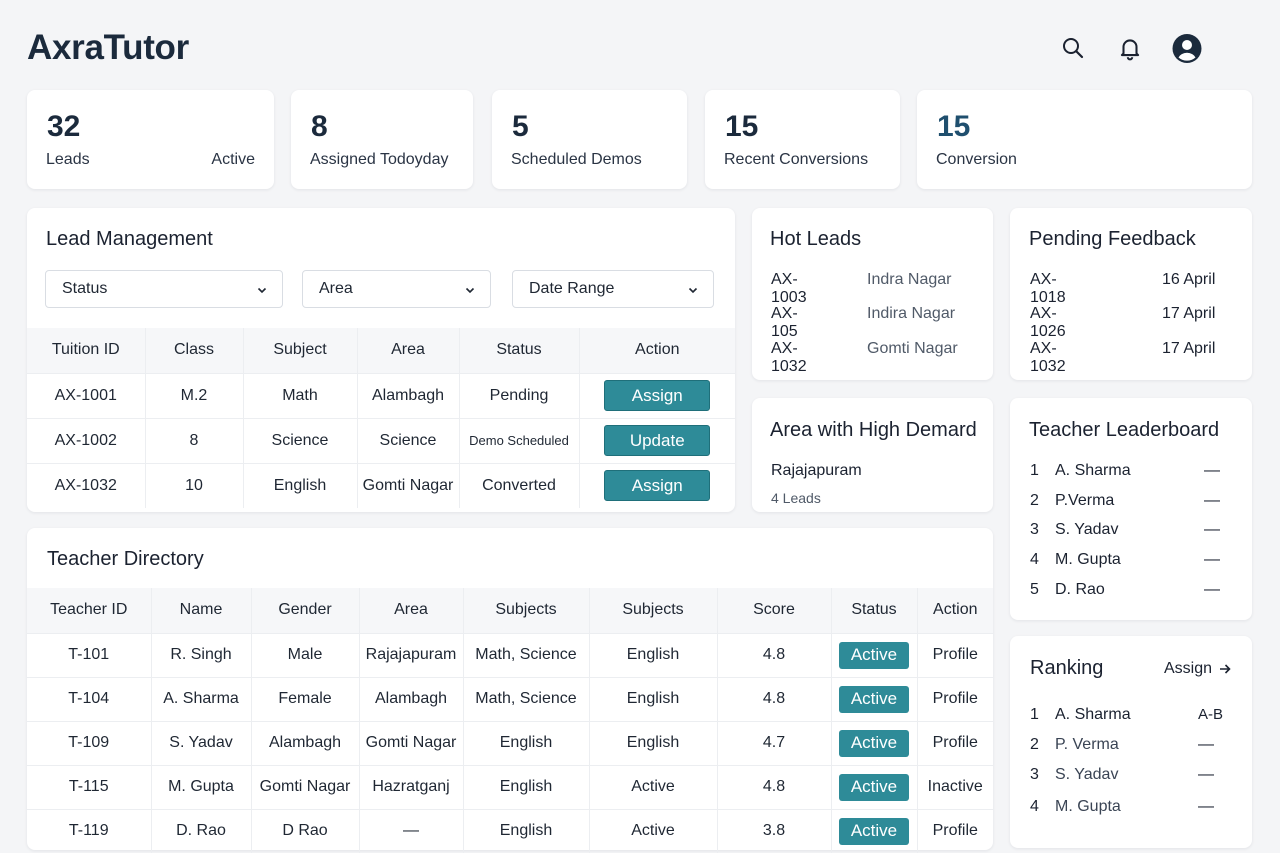 Image resolution: width=1280 pixels, height=853 pixels. What do you see at coordinates (1048, 288) in the screenshot?
I see `lead-id: AX-1018` at bounding box center [1048, 288].